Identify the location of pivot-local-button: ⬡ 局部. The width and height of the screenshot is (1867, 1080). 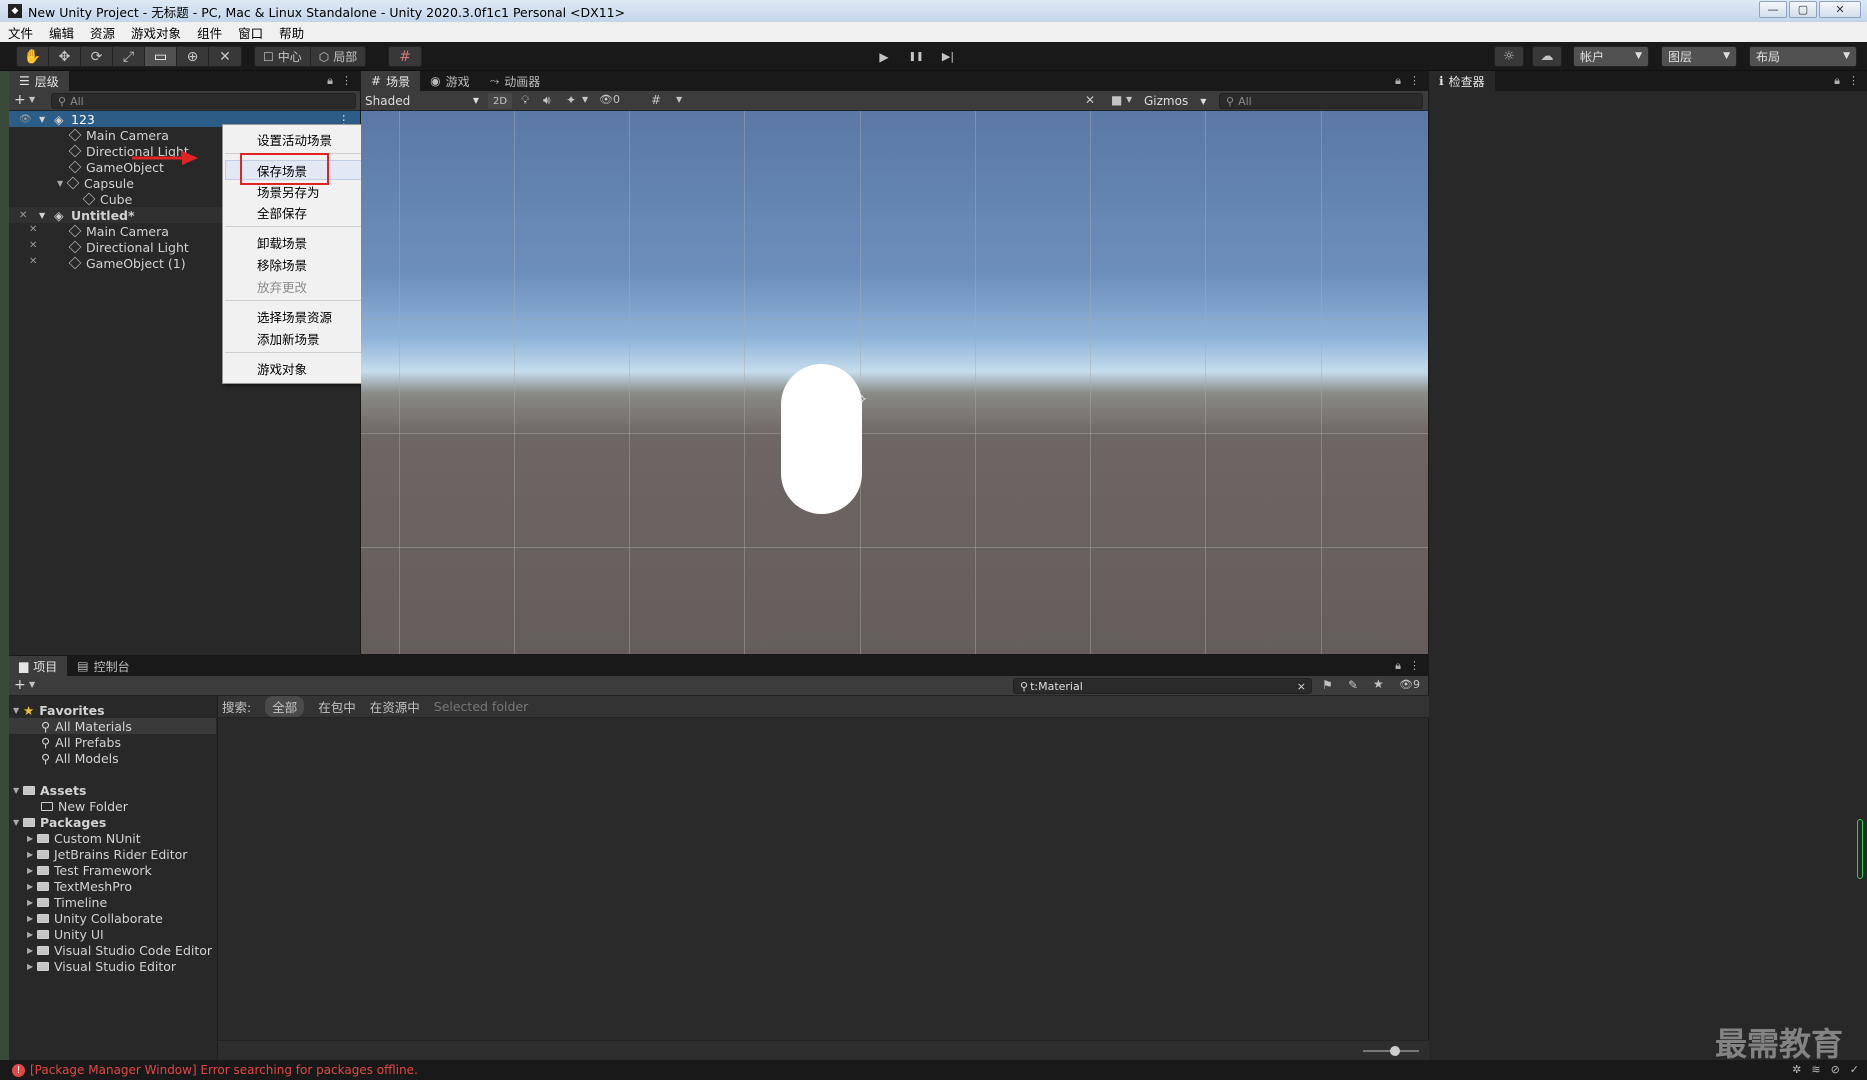
(338, 56).